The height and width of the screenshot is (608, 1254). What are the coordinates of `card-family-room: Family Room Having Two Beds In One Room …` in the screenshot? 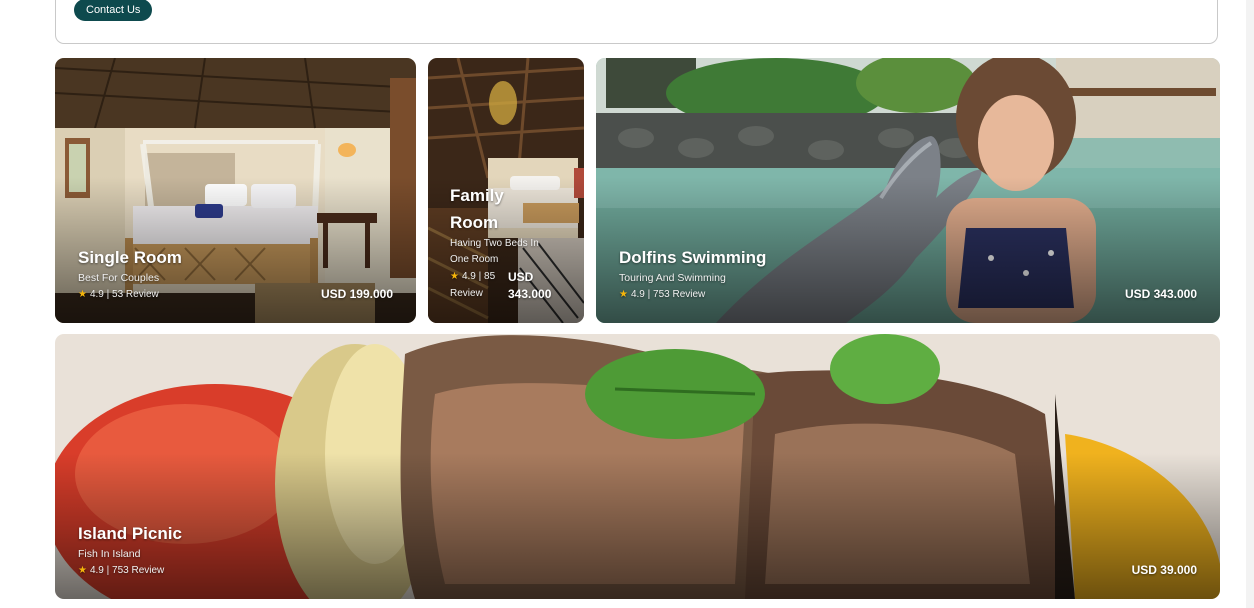 It's located at (506, 190).